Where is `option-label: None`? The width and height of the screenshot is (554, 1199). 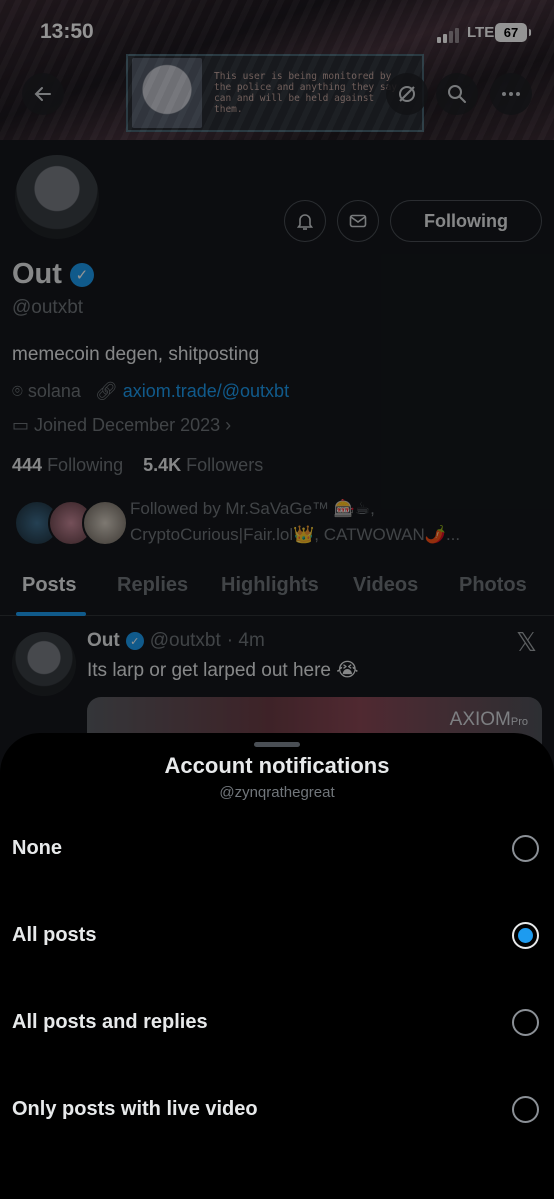 option-label: None is located at coordinates (37, 848).